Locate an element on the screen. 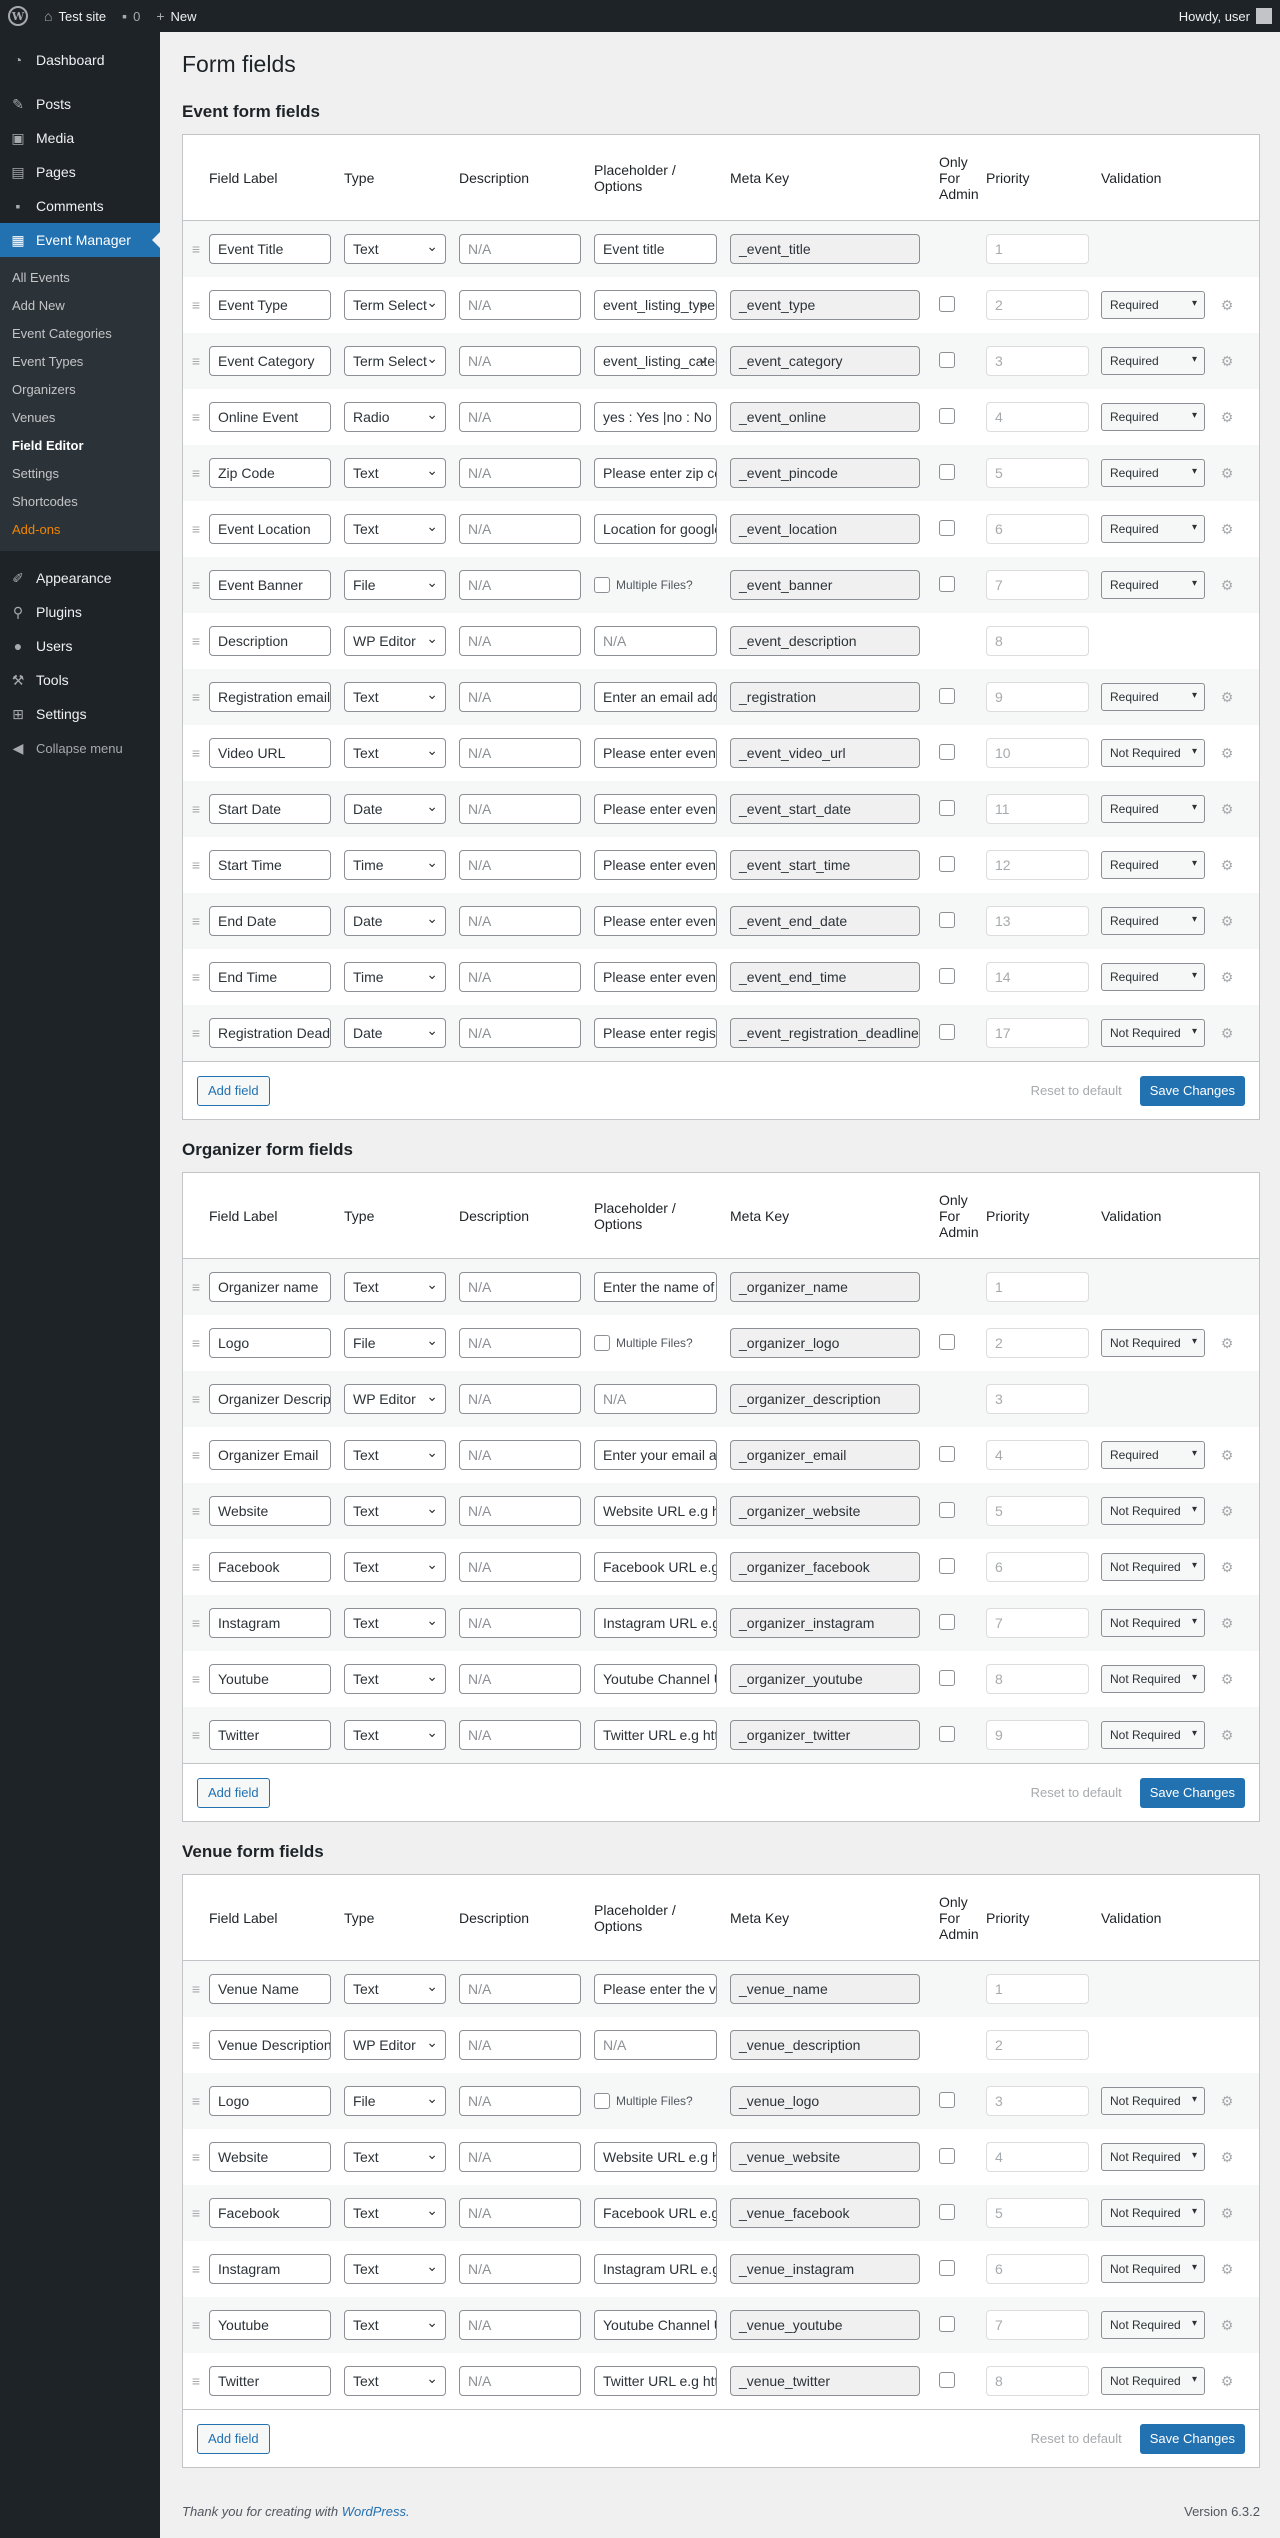 The height and width of the screenshot is (2538, 1280). priority-input: 9 is located at coordinates (1037, 697).